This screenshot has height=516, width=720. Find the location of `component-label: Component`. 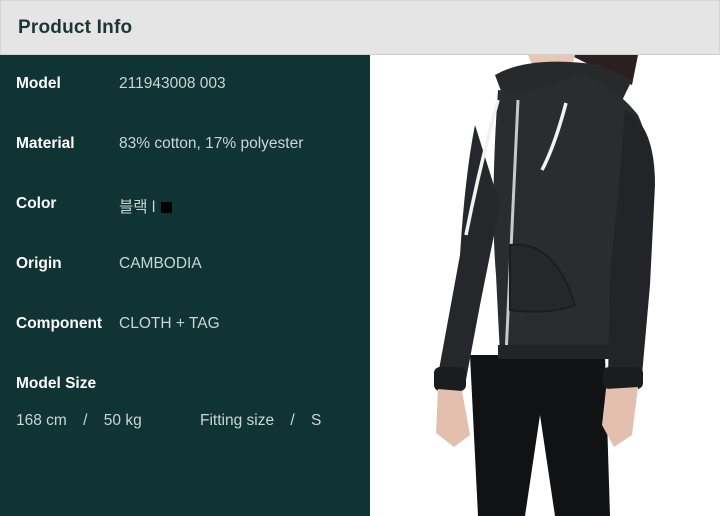

component-label: Component is located at coordinates (59, 323).